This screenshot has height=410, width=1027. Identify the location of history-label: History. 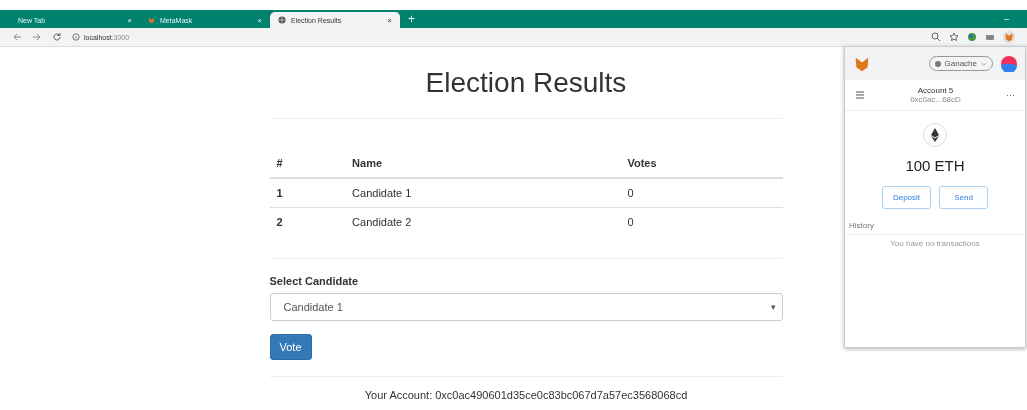
(935, 222).